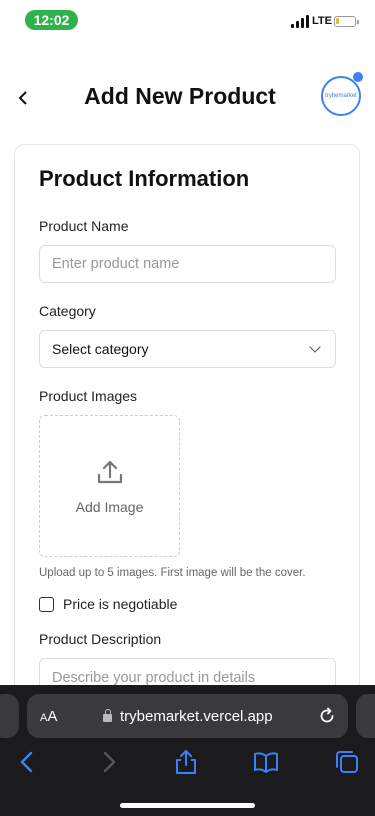  Describe the element at coordinates (108, 762) in the screenshot. I see `forward-icon` at that location.